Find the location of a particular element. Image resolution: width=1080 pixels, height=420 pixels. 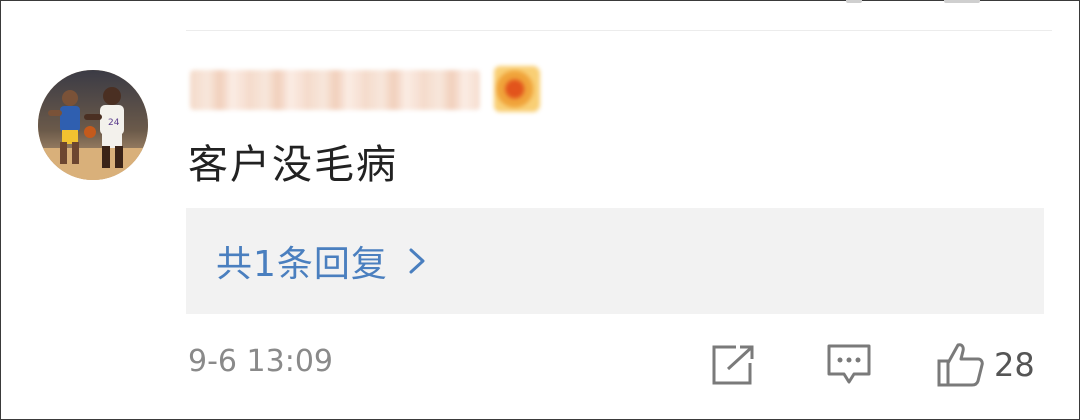

timestamp: 9-6 13:09 is located at coordinates (260, 361).